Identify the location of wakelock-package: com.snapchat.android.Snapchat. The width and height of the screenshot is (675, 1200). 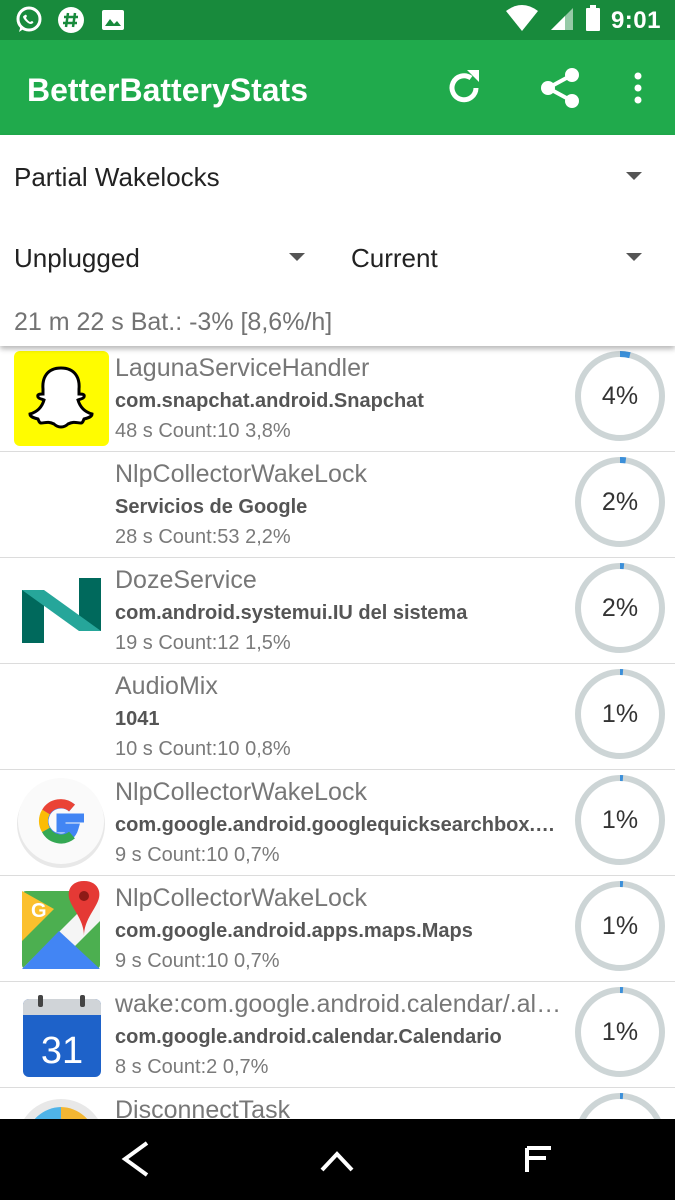
(269, 401).